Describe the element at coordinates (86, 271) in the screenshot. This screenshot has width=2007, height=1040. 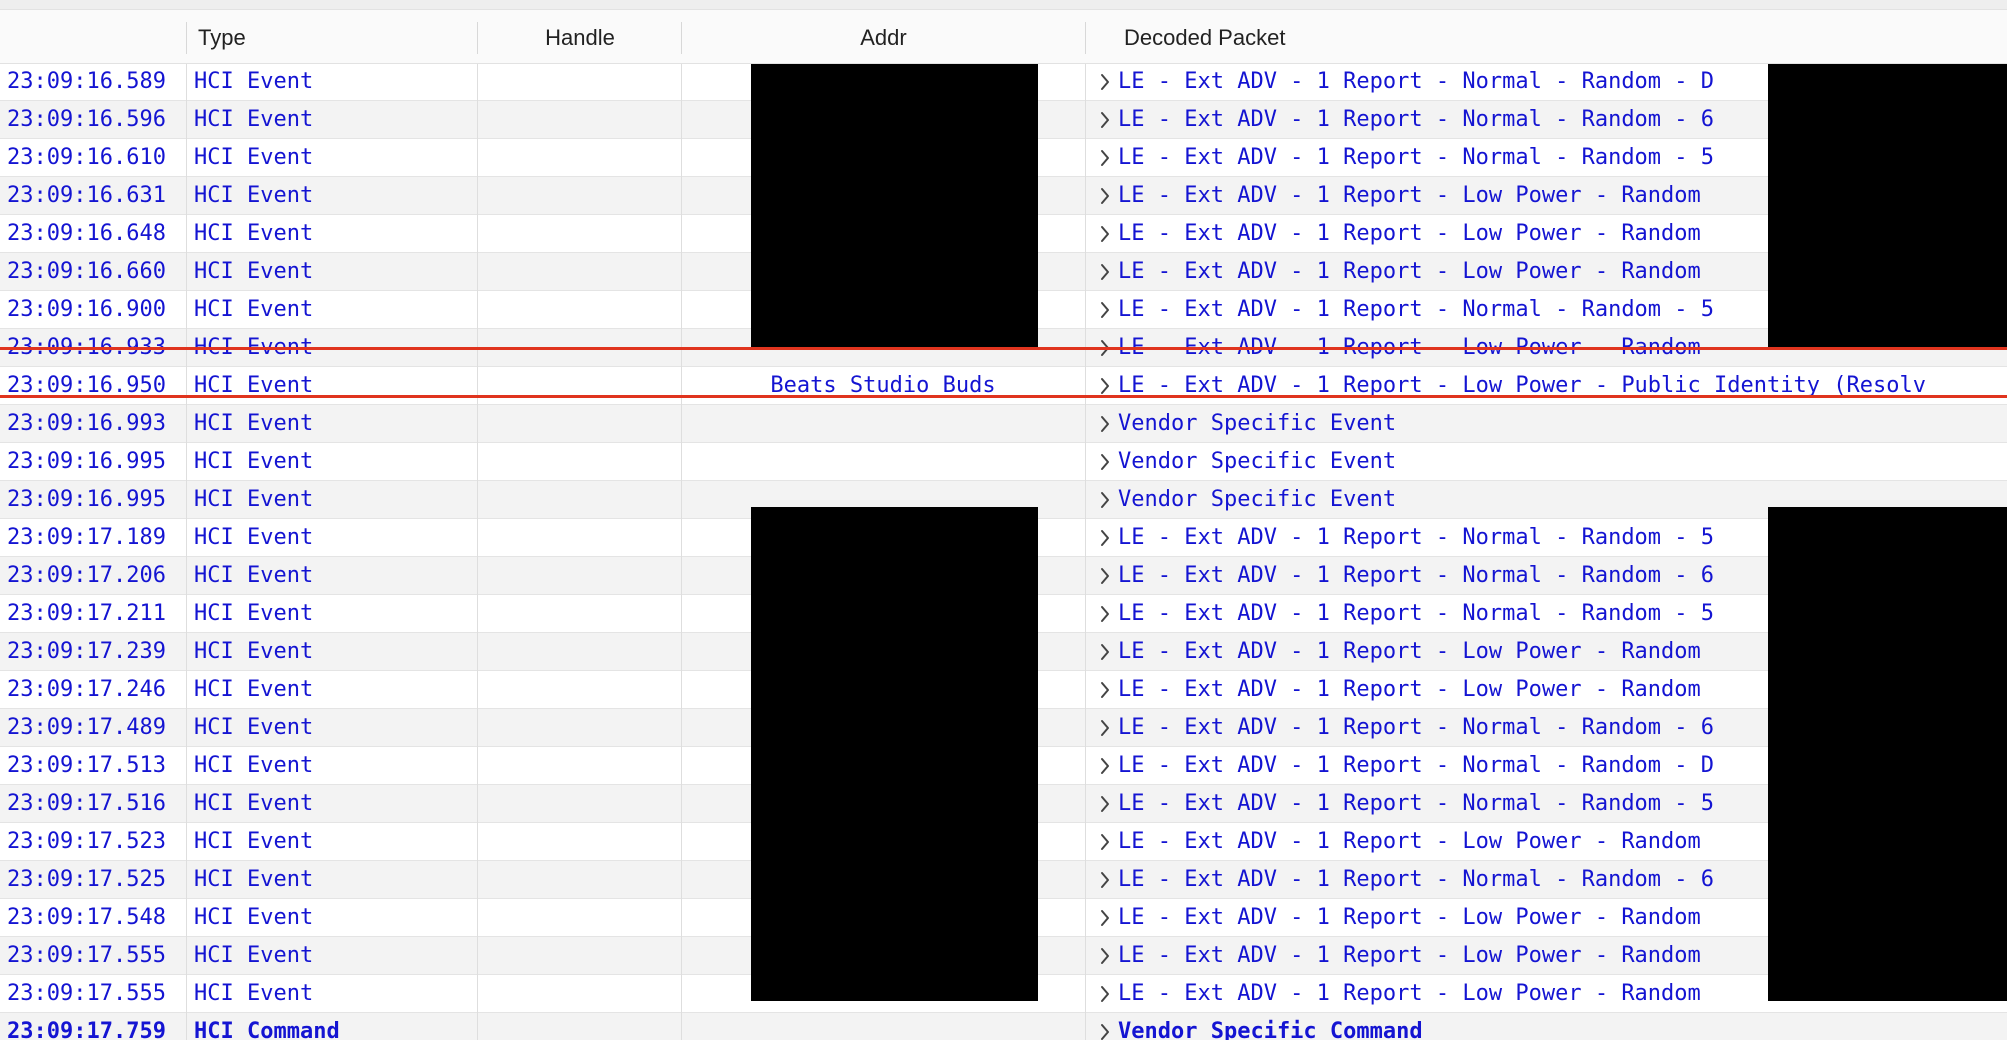
I see `timestamp-cell: 23:09:16.660` at that location.